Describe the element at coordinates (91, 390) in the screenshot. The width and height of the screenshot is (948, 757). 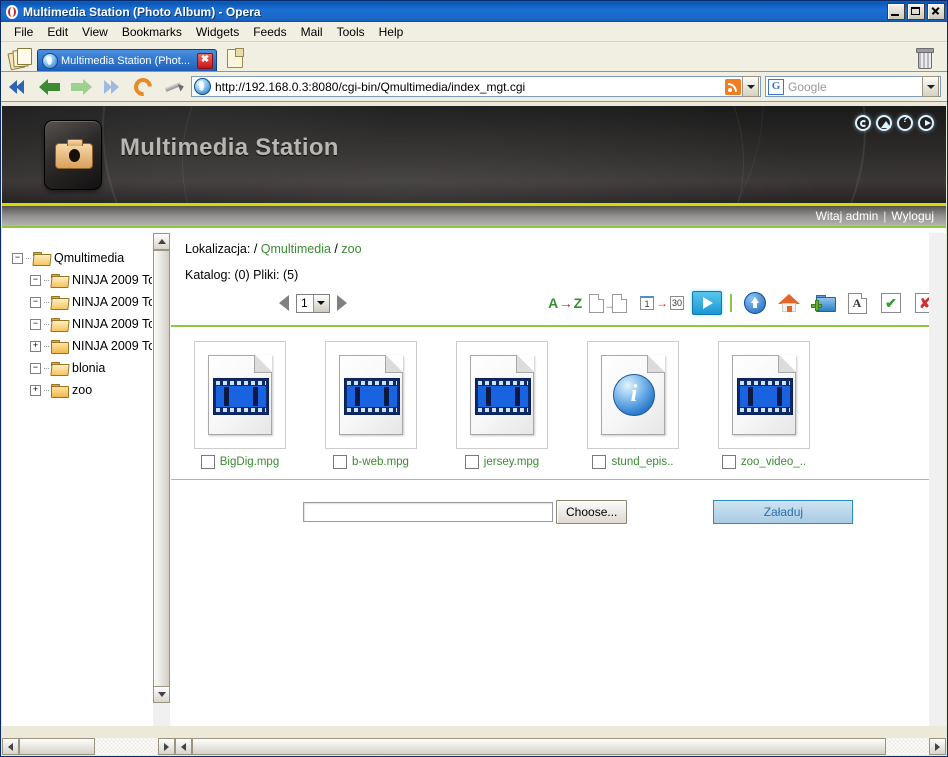
I see `tree-node-zoo: + zoo` at that location.